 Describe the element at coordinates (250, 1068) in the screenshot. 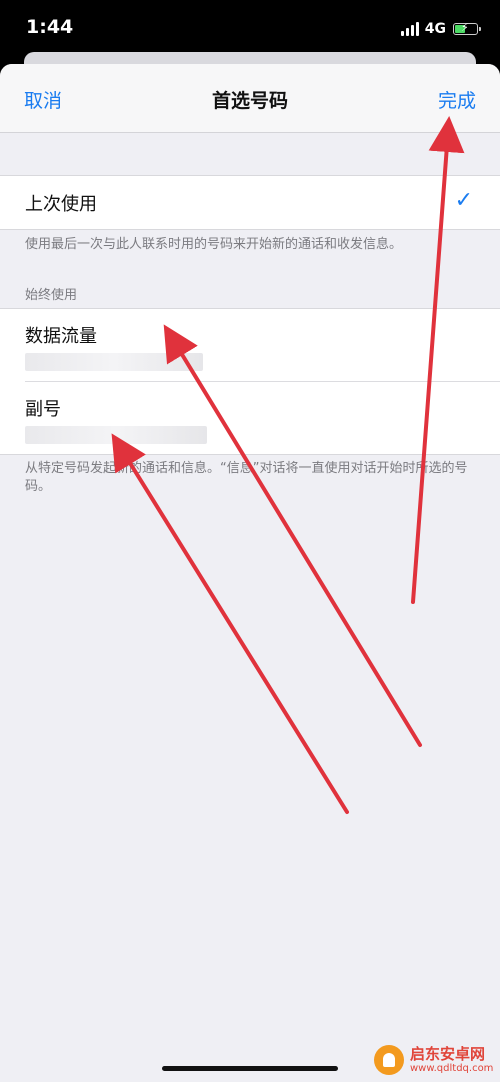

I see `home-indicator` at that location.